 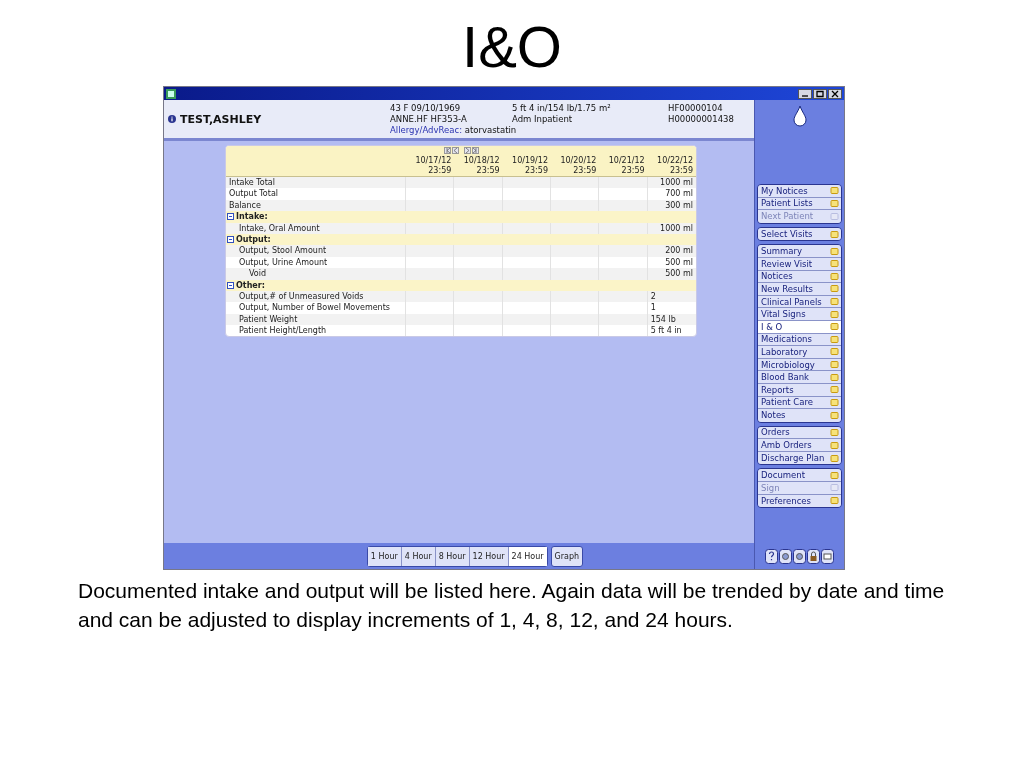 I want to click on table-cell-text: 700 ml, so click(x=679, y=194).